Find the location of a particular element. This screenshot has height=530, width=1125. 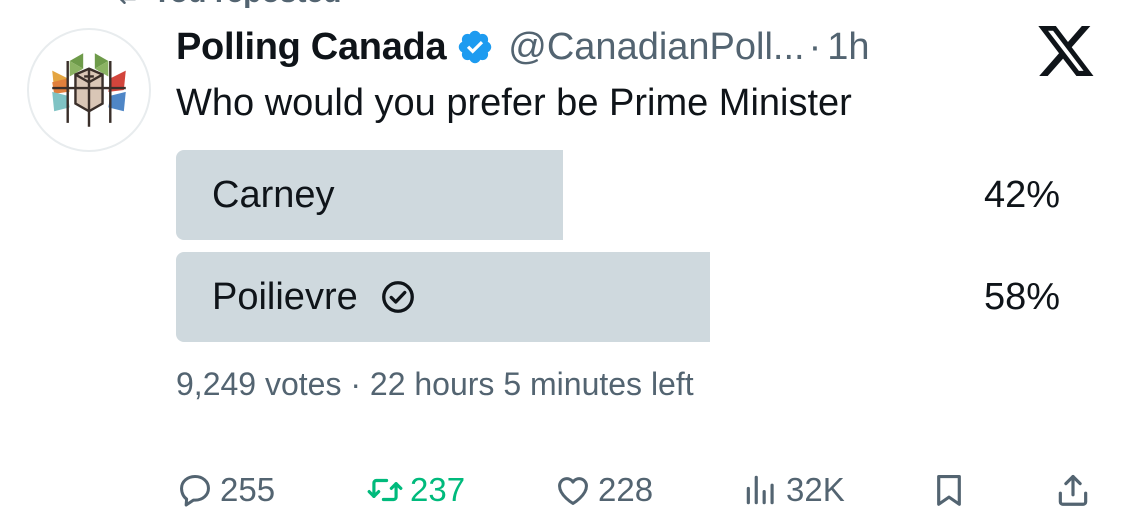

views-icon is located at coordinates (760, 490).